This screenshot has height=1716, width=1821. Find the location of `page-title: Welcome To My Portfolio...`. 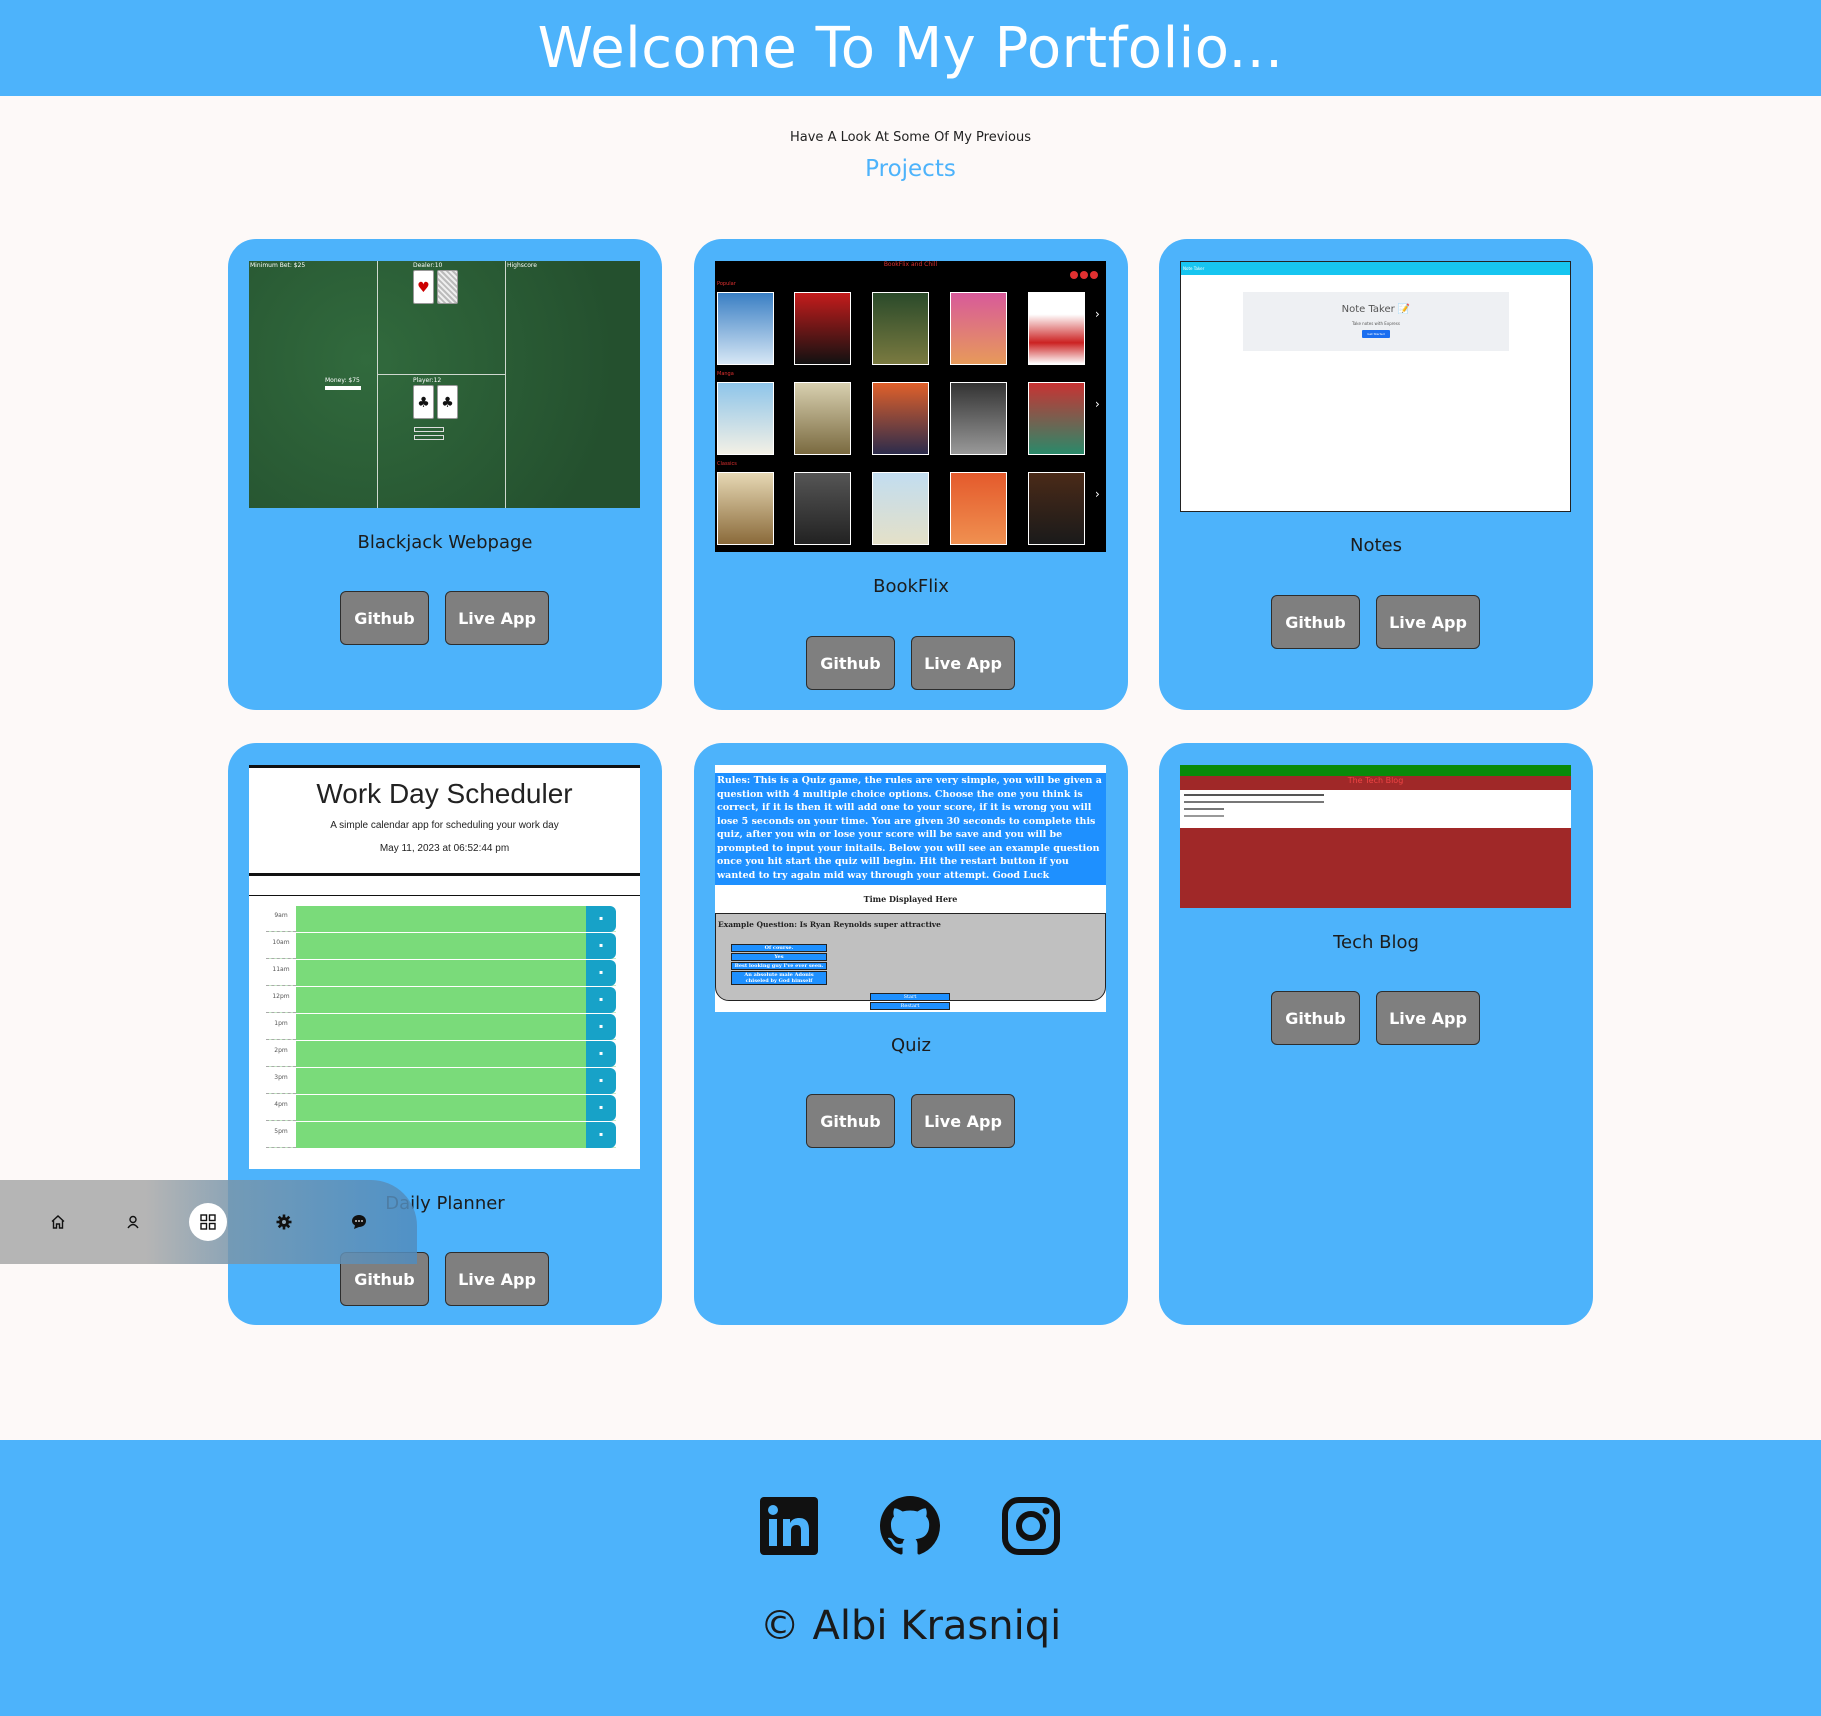

page-title: Welcome To My Portfolio... is located at coordinates (910, 48).